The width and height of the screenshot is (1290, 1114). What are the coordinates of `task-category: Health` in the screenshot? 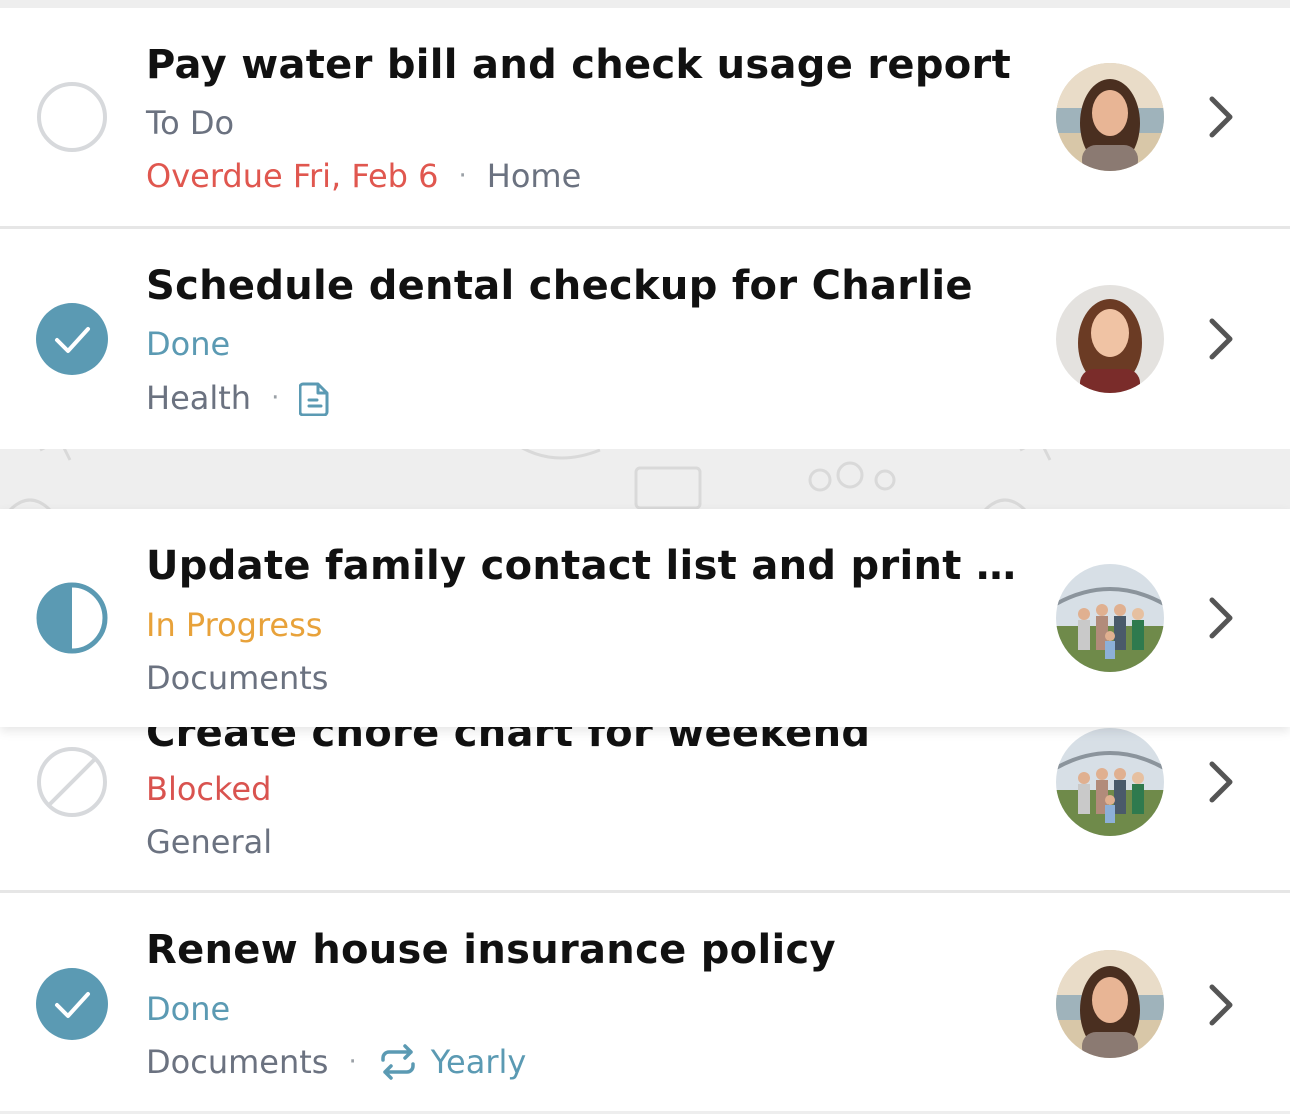 It's located at (199, 398).